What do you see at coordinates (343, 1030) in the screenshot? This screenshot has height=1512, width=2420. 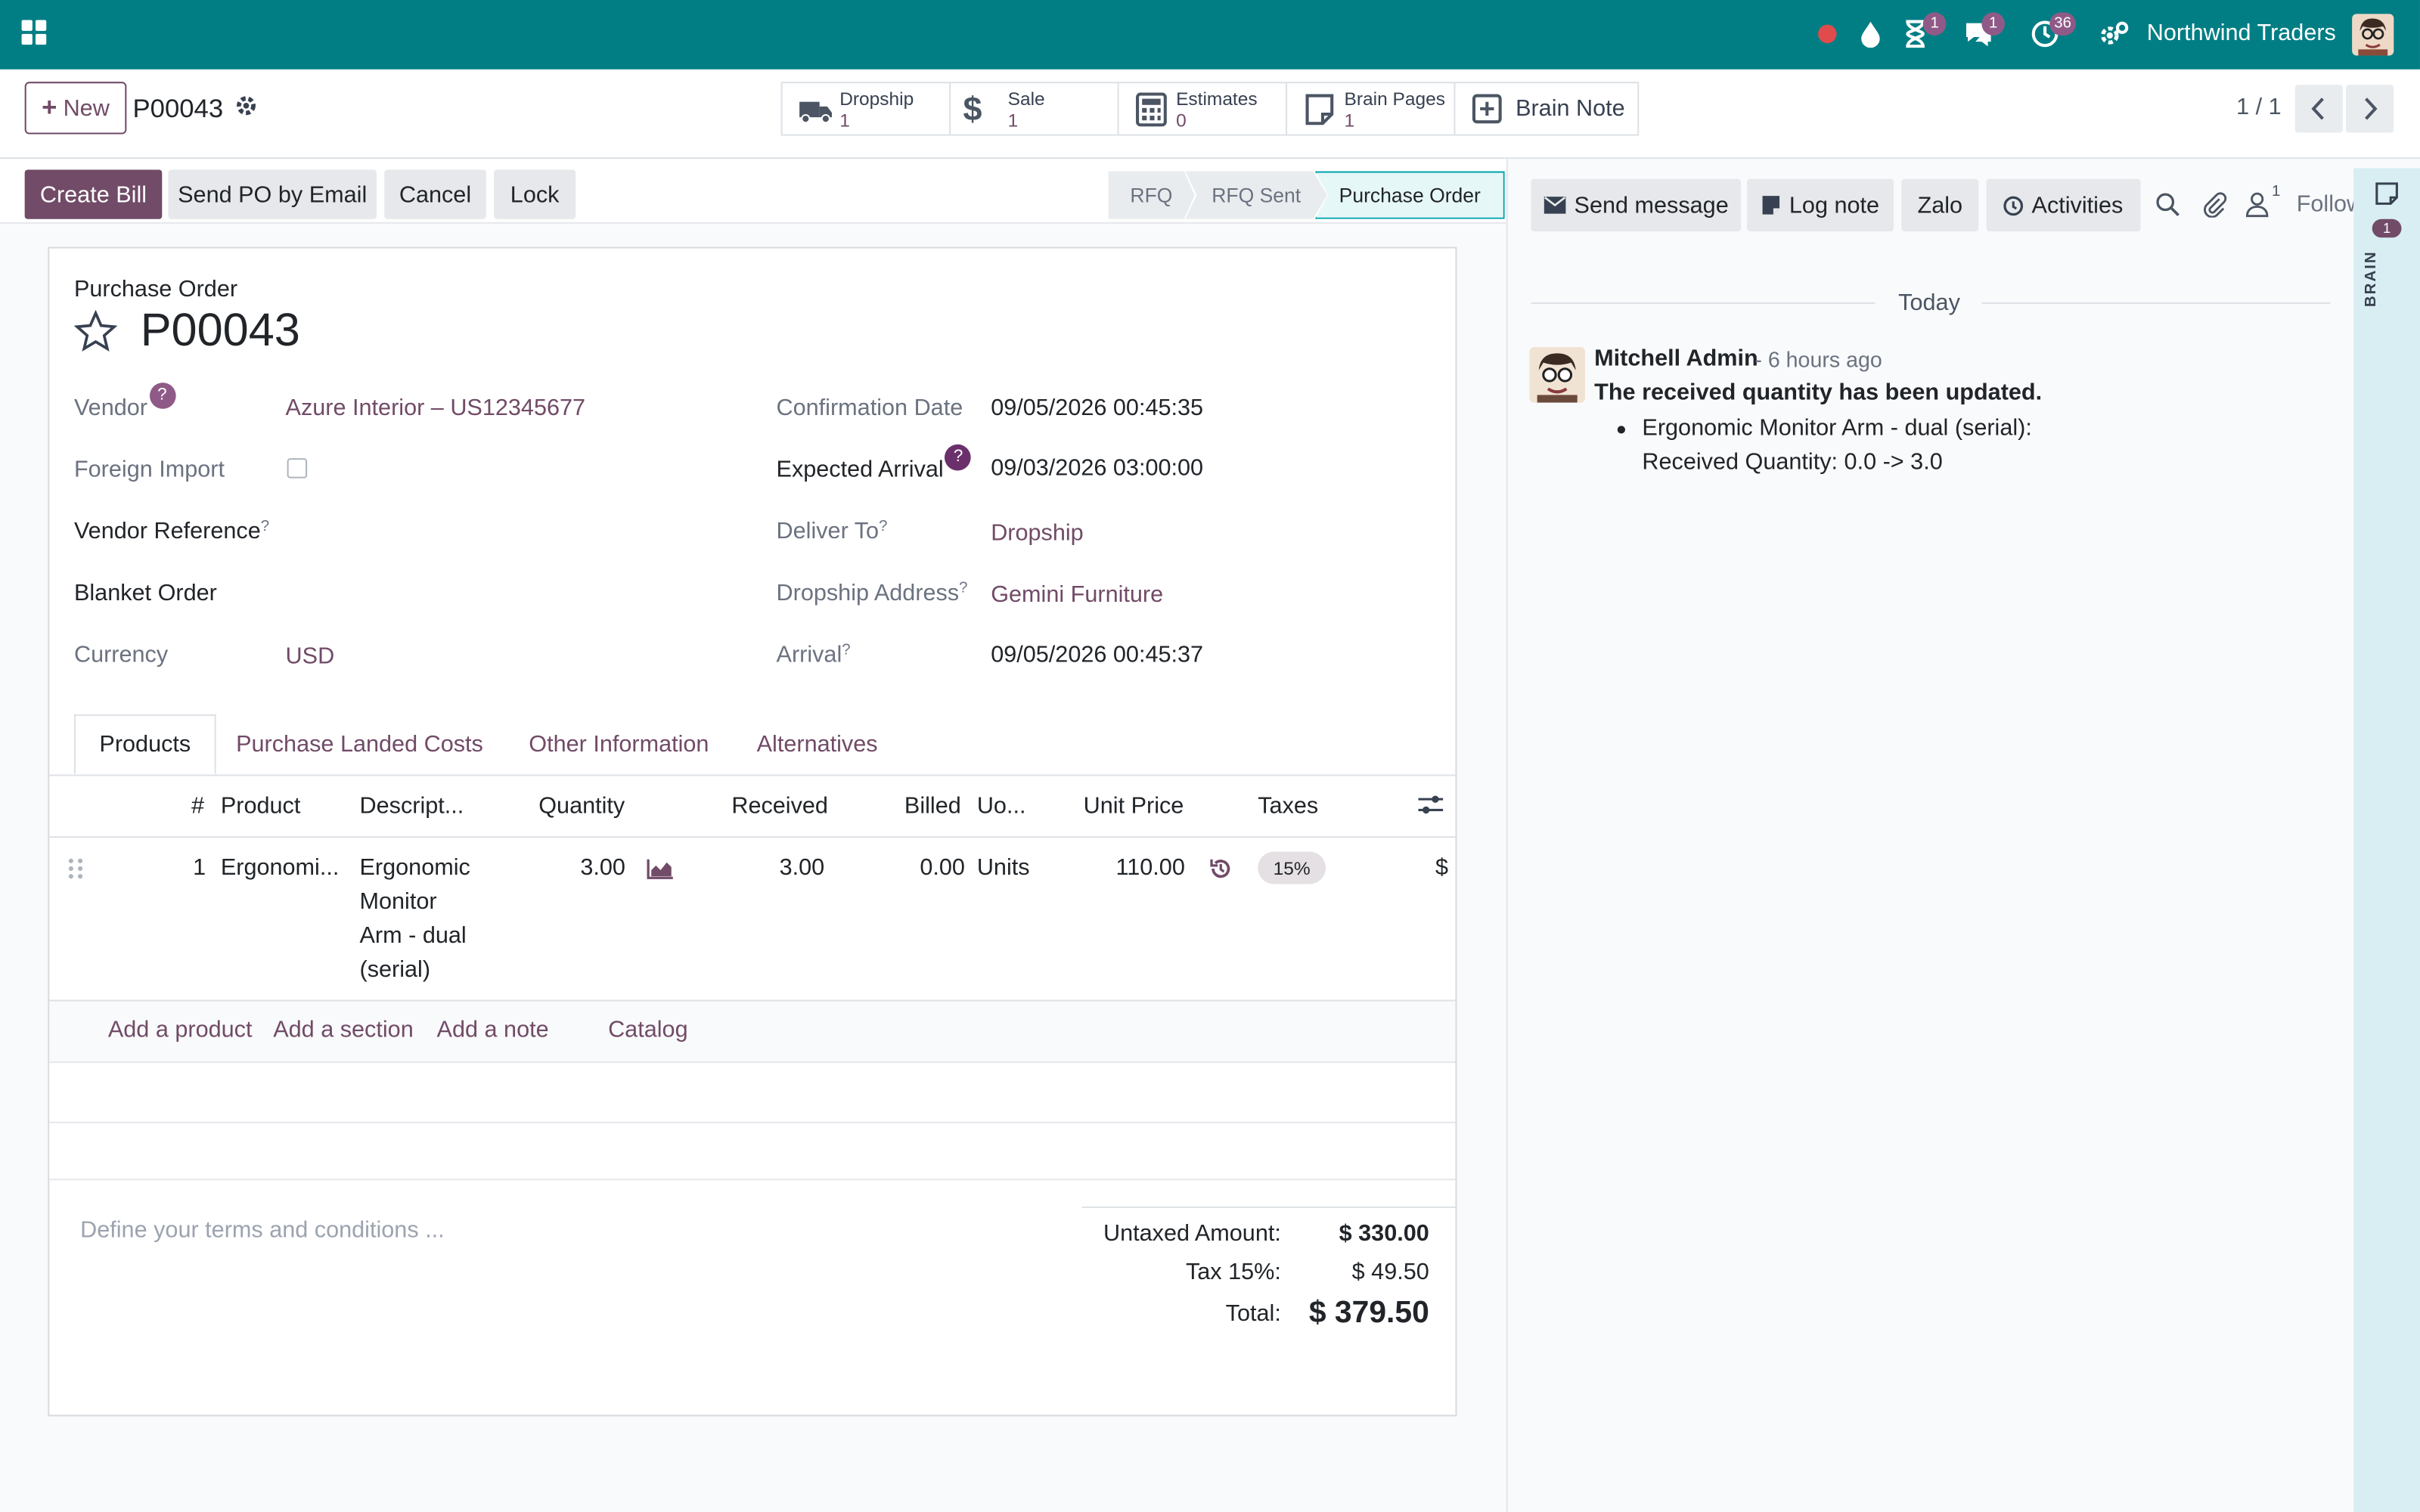 I see `add-section-link: Add a section` at bounding box center [343, 1030].